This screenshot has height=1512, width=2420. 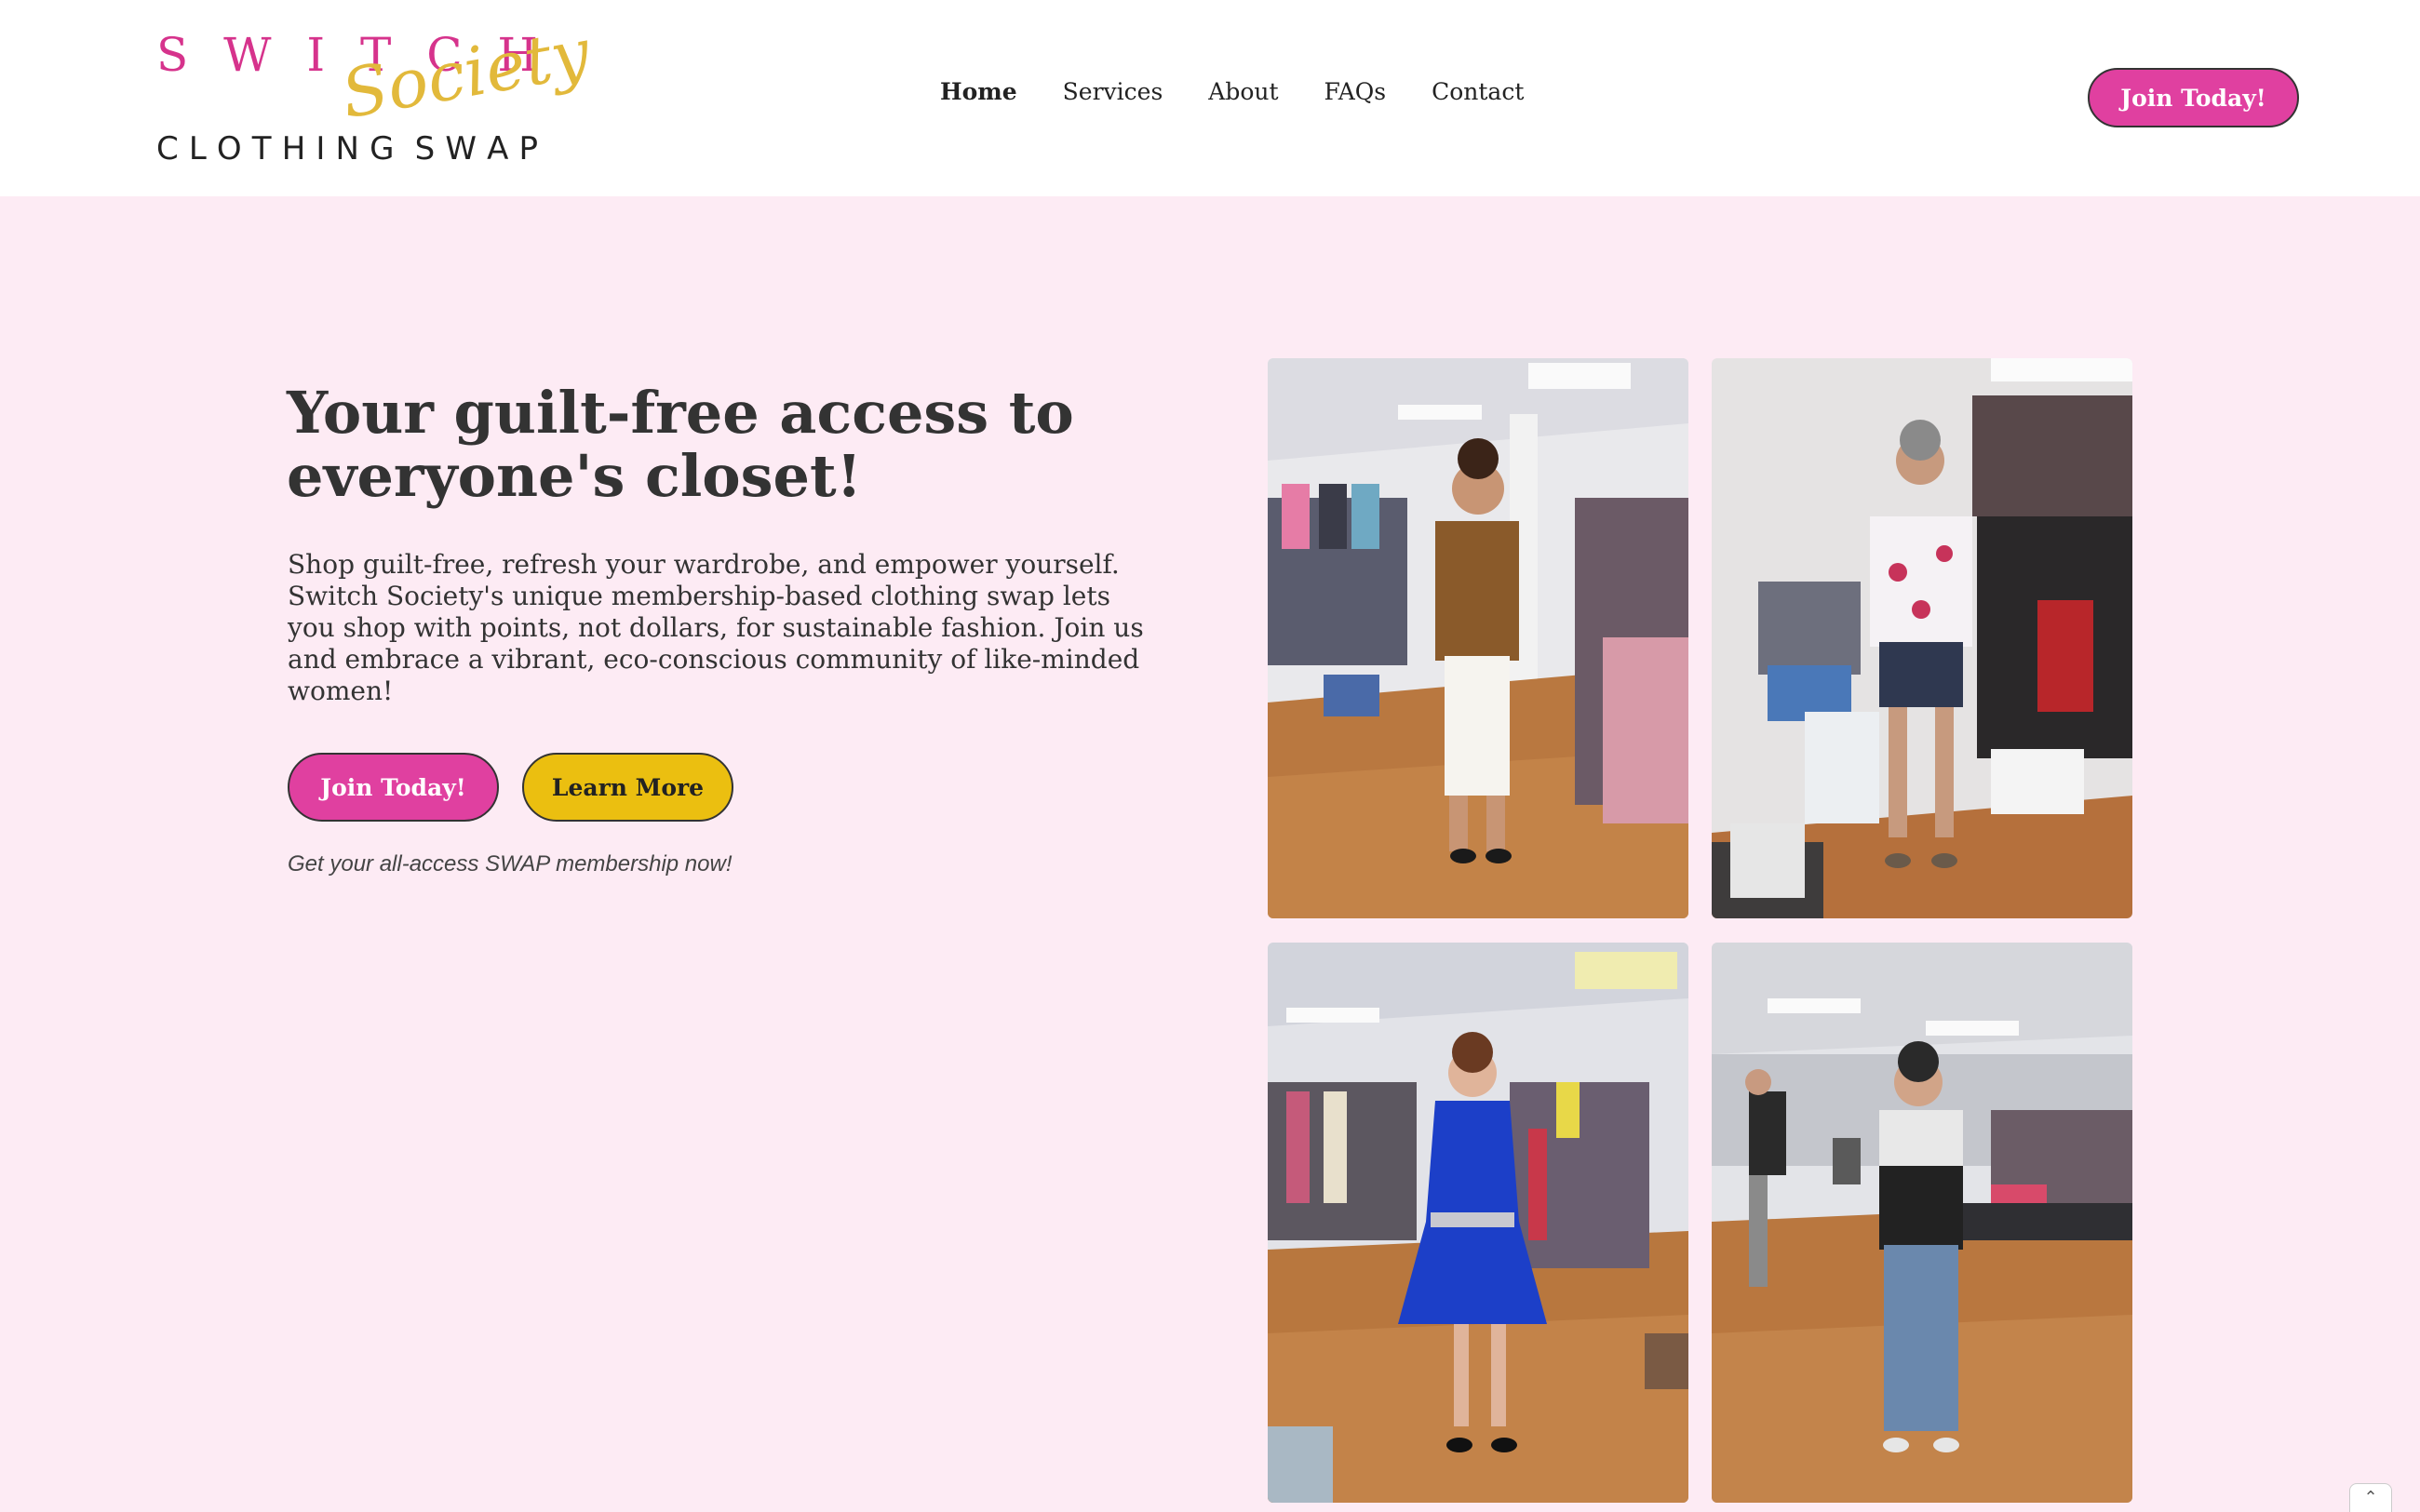 What do you see at coordinates (1478, 1223) in the screenshot?
I see `photo-woman-blue-dress` at bounding box center [1478, 1223].